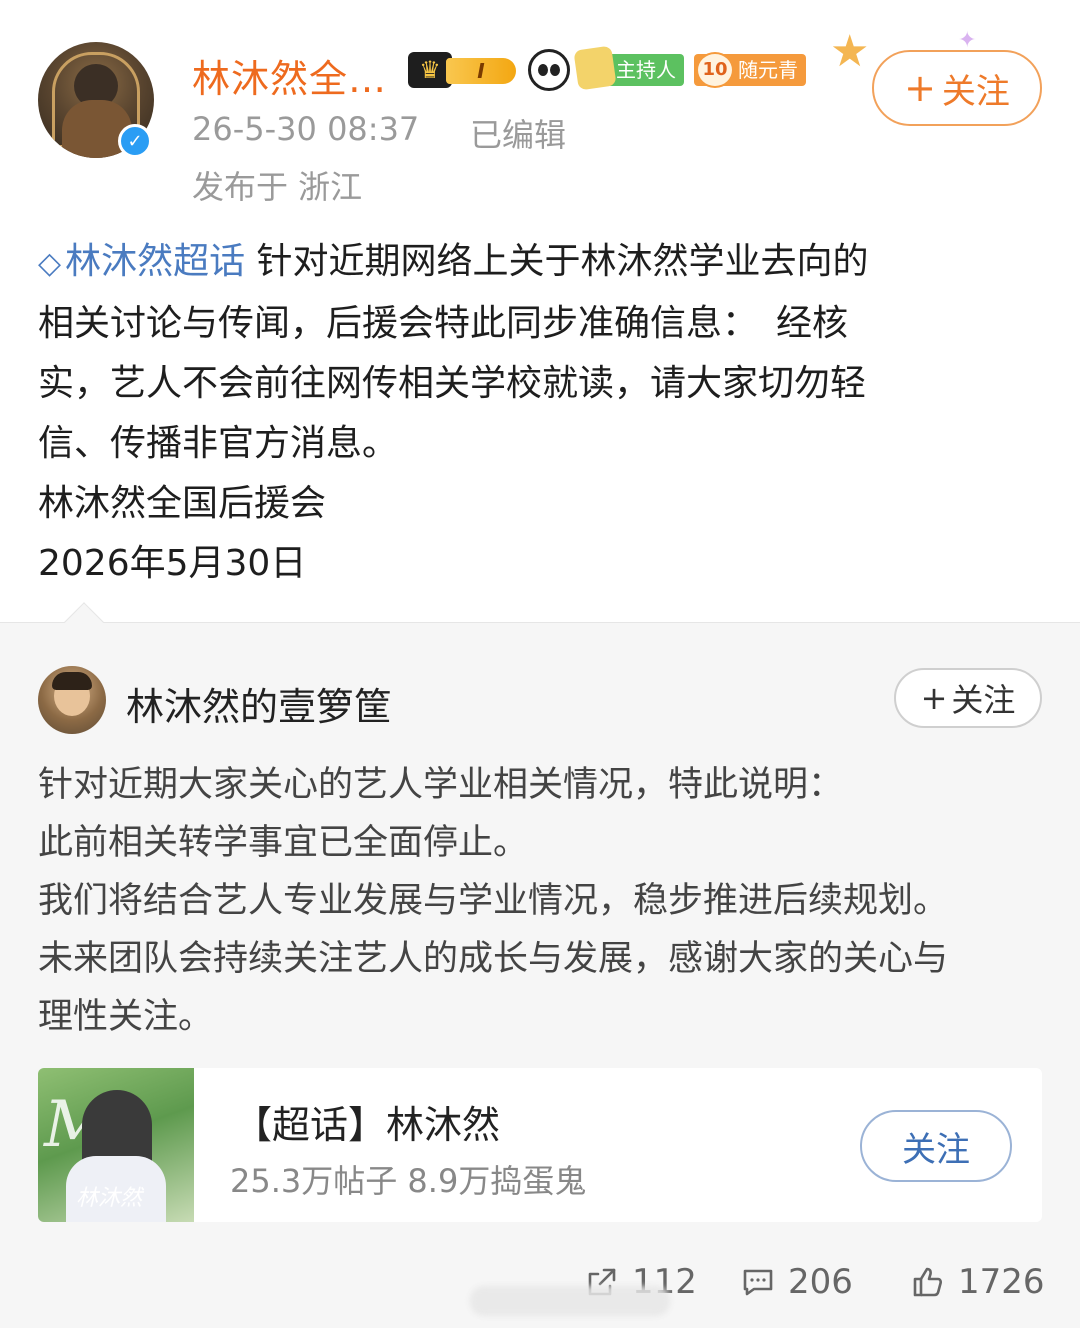 The width and height of the screenshot is (1080, 1328). I want to click on fan-level-badge: 10 随元青, so click(750, 70).